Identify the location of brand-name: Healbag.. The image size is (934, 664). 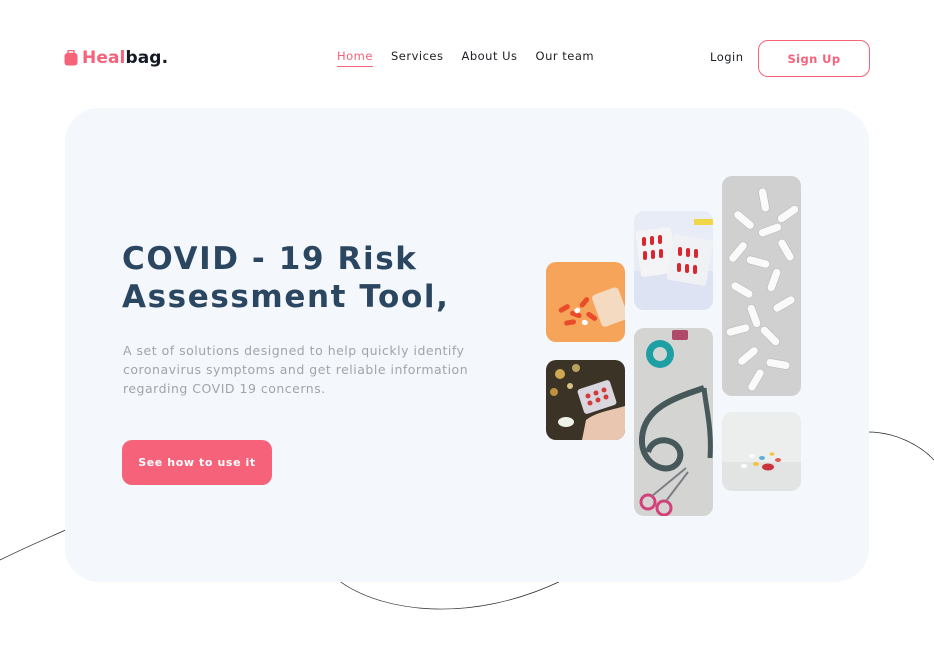
(125, 58).